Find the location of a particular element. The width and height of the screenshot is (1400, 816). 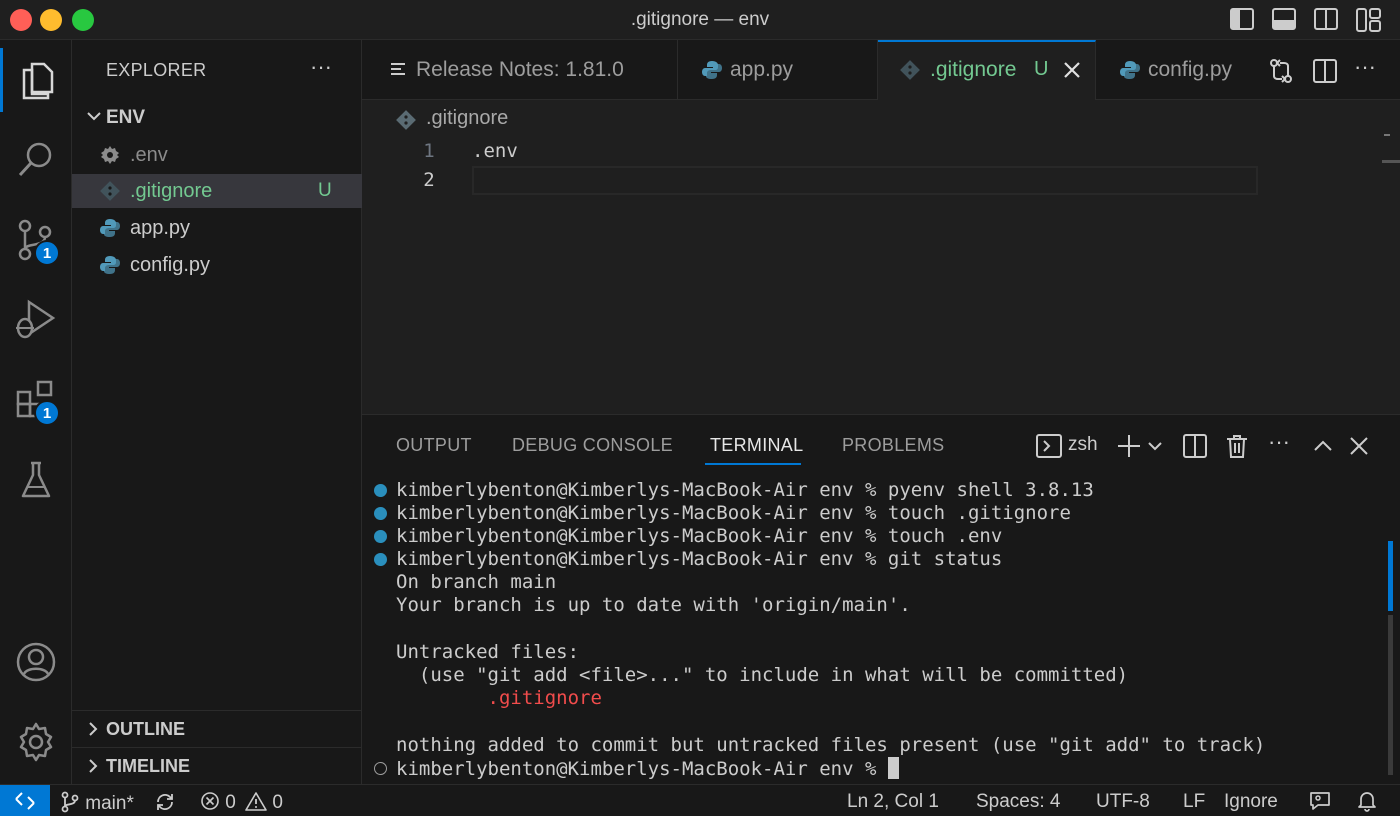

testing-icon is located at coordinates (36, 480).